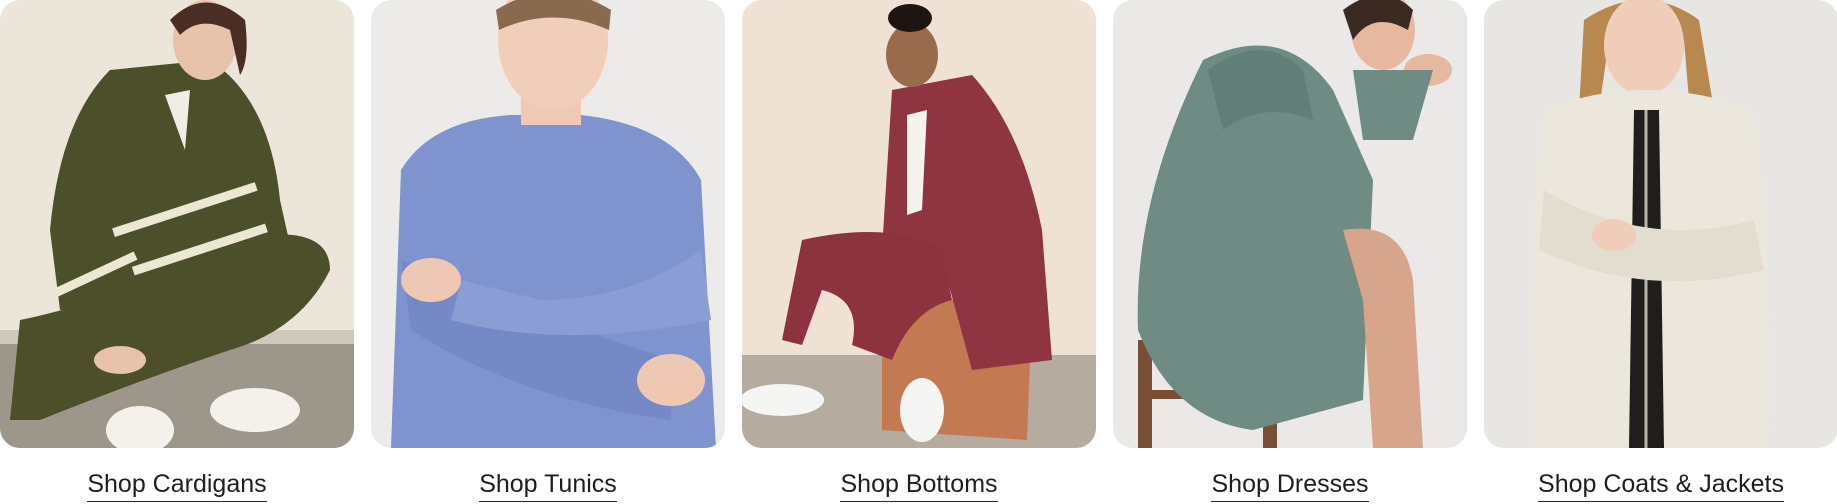  I want to click on category-label: Shop Bottoms, so click(919, 485).